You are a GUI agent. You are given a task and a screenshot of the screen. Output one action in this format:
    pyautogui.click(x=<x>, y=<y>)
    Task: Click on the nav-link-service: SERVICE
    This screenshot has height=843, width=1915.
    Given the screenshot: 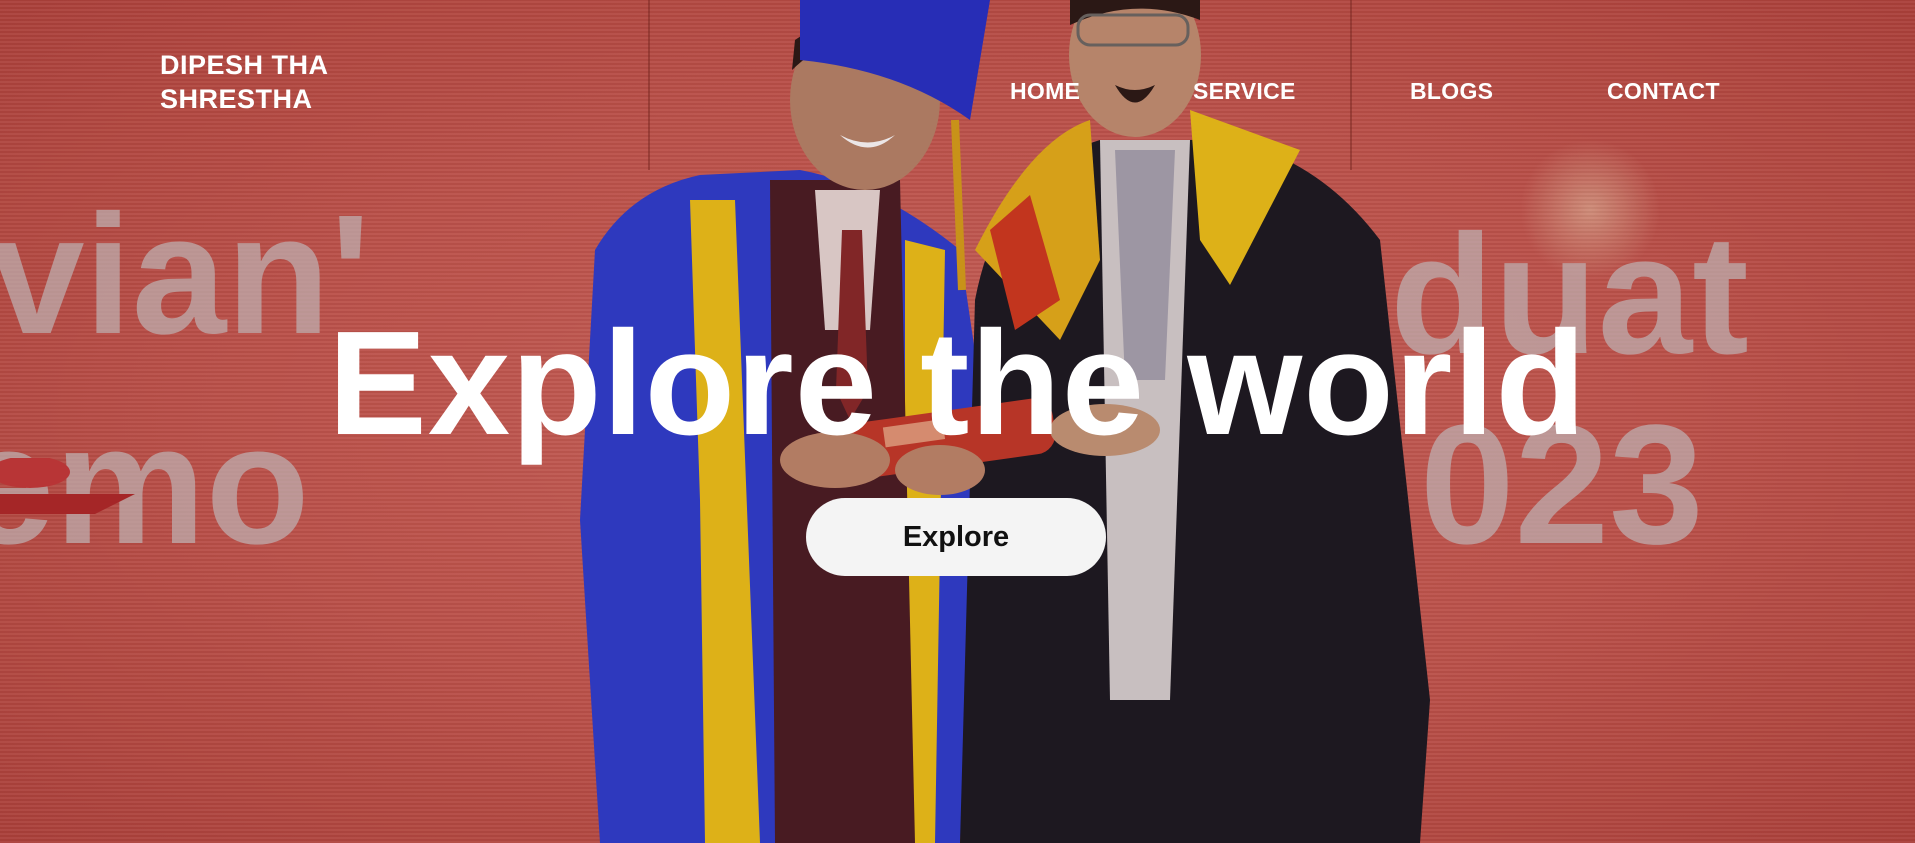 What is the action you would take?
    pyautogui.click(x=1244, y=91)
    